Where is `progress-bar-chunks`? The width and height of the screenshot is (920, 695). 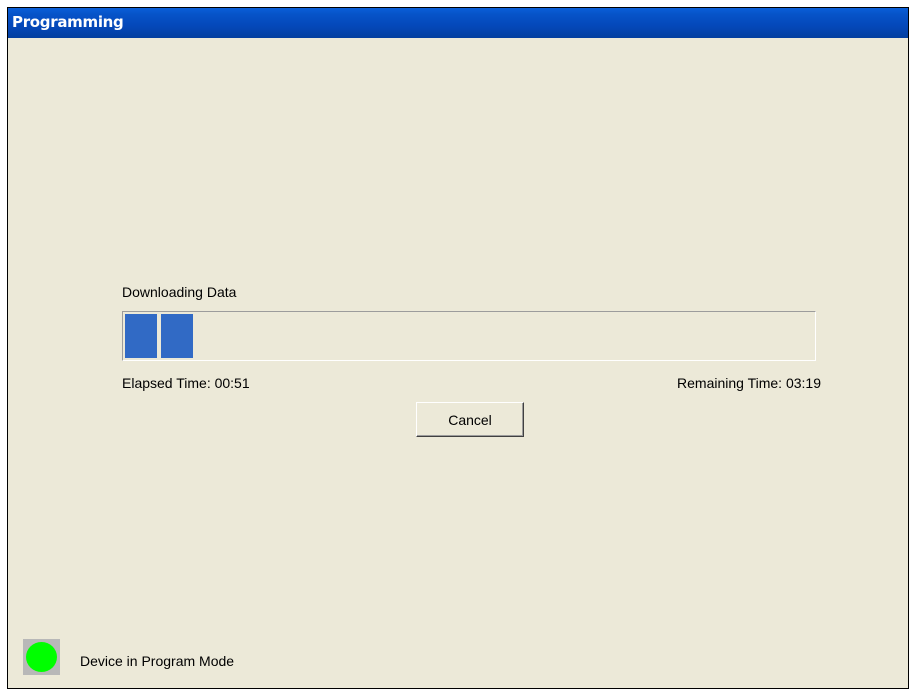 progress-bar-chunks is located at coordinates (159, 336).